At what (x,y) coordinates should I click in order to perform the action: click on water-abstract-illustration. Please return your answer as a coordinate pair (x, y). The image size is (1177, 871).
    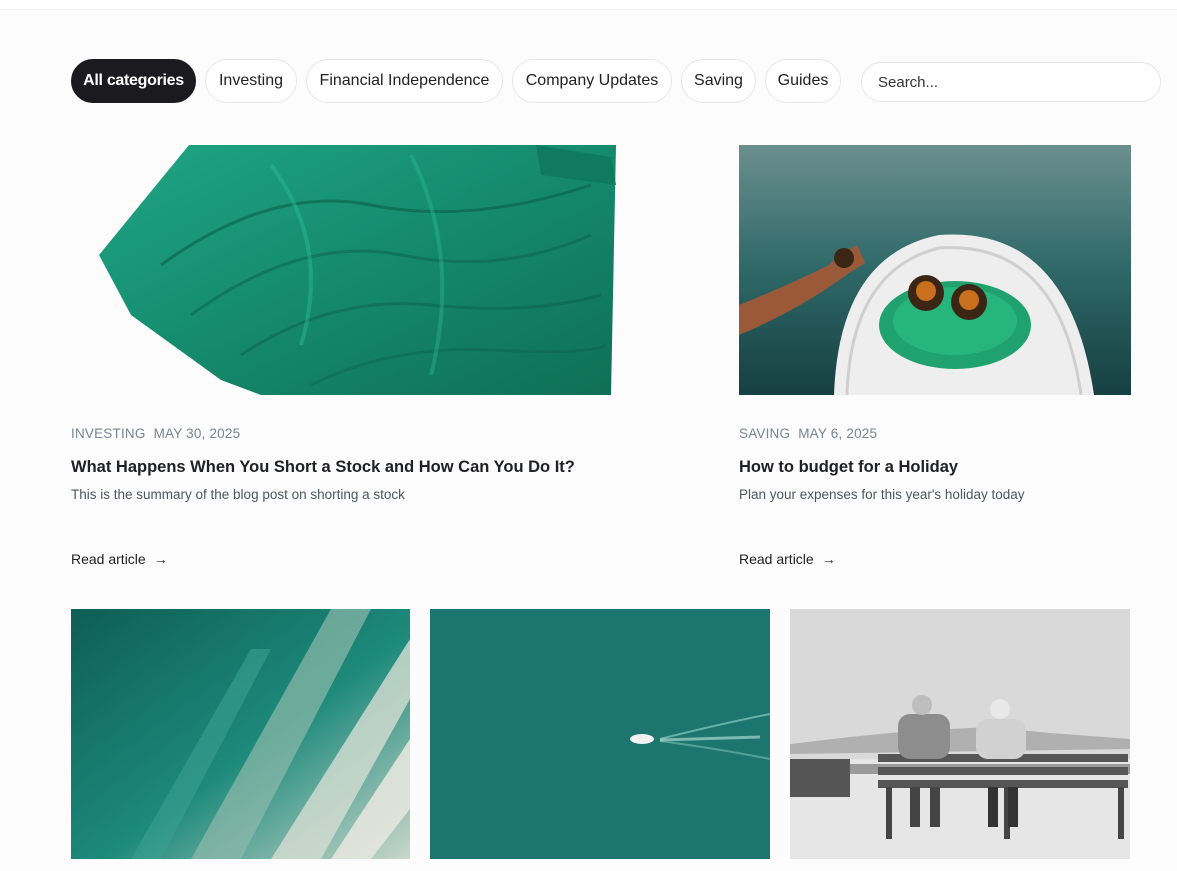
    Looking at the image, I should click on (240, 734).